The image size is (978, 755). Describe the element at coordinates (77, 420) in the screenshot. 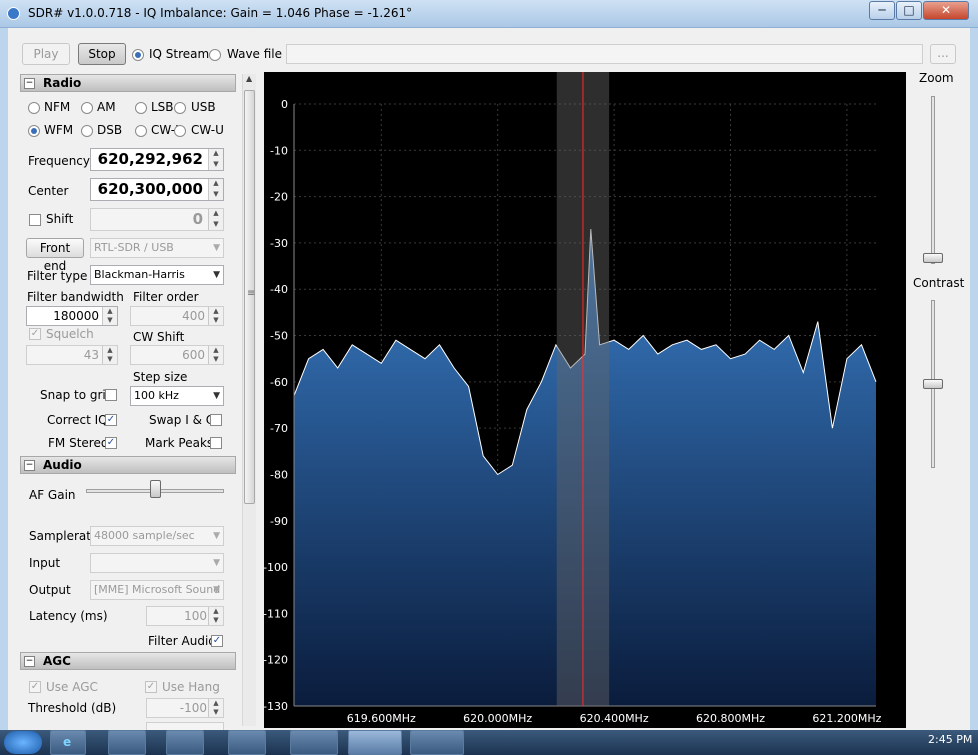

I see `correct-iq-label: Correct IQ` at that location.